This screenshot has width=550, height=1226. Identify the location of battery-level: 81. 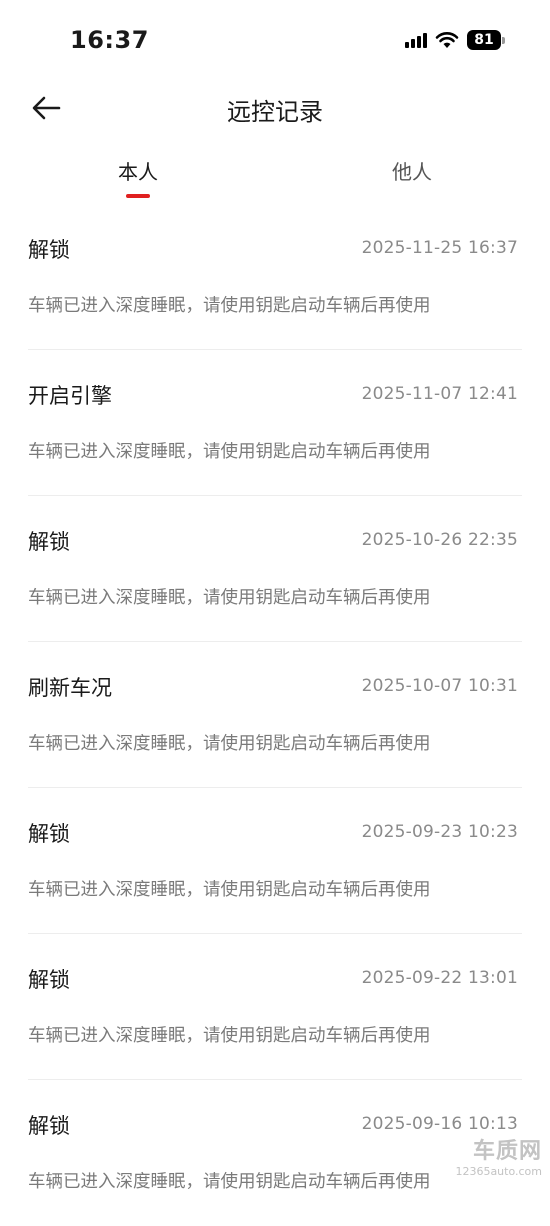
(484, 40).